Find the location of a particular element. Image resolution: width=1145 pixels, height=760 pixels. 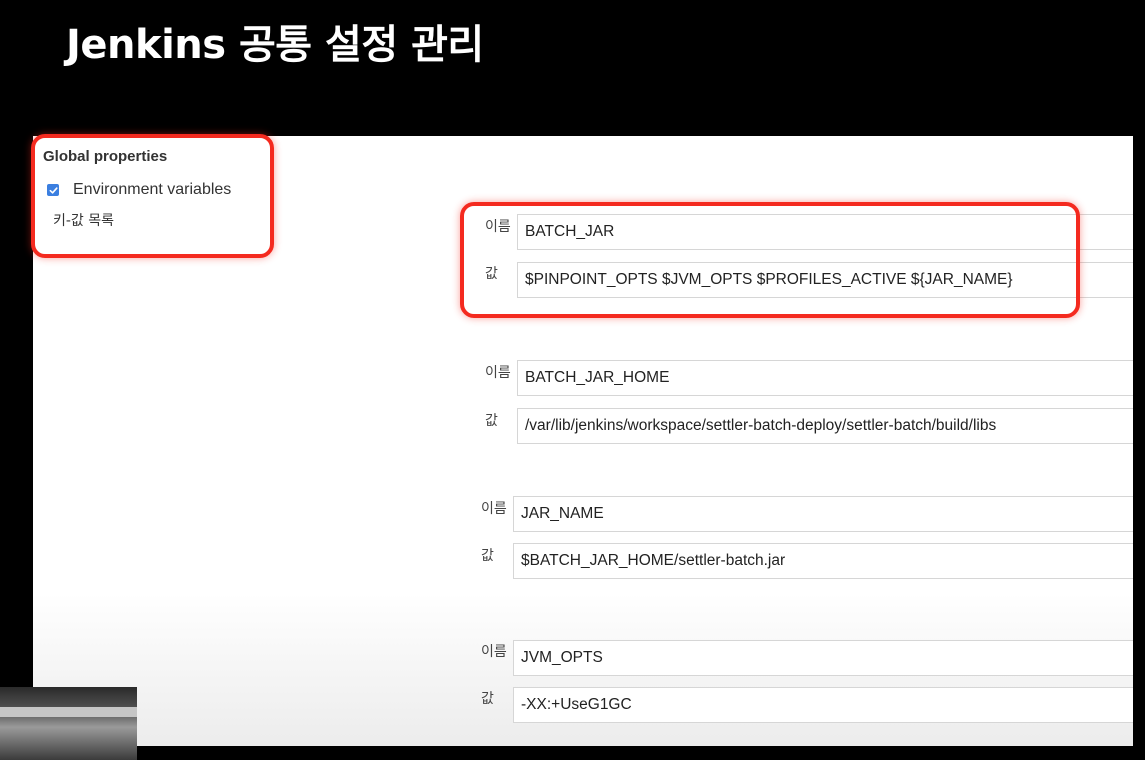

env-var-name-input: BATCH_JAR_HOME is located at coordinates (825, 378).